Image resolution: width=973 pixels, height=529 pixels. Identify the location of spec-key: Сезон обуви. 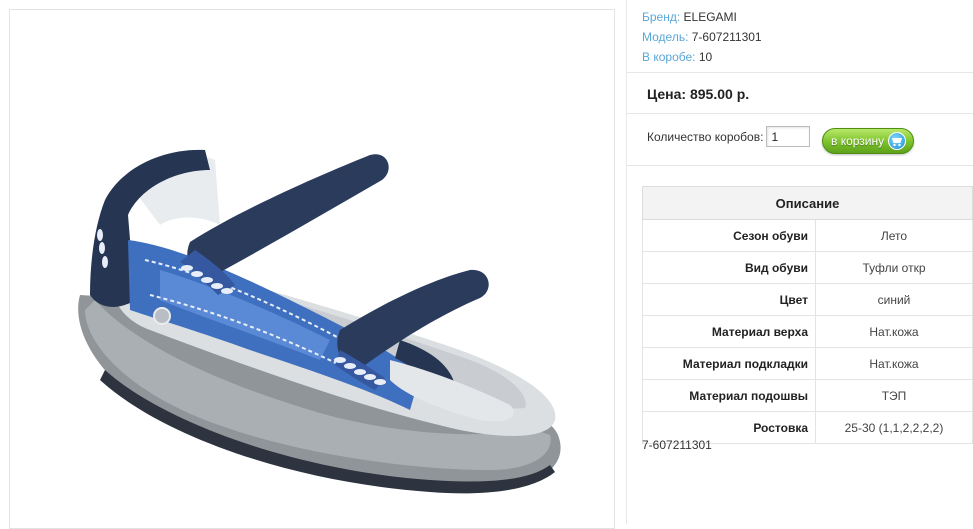
(729, 235).